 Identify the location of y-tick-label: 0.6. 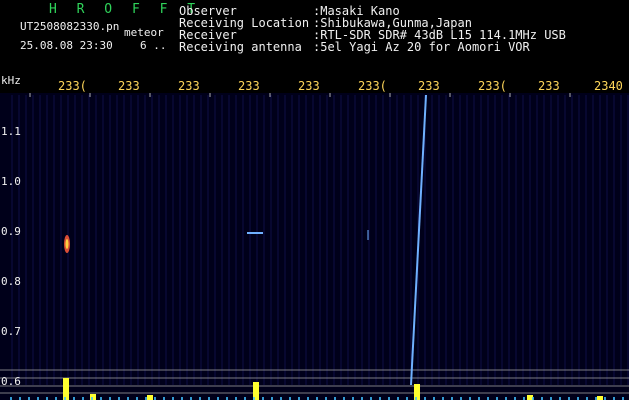
(11, 381).